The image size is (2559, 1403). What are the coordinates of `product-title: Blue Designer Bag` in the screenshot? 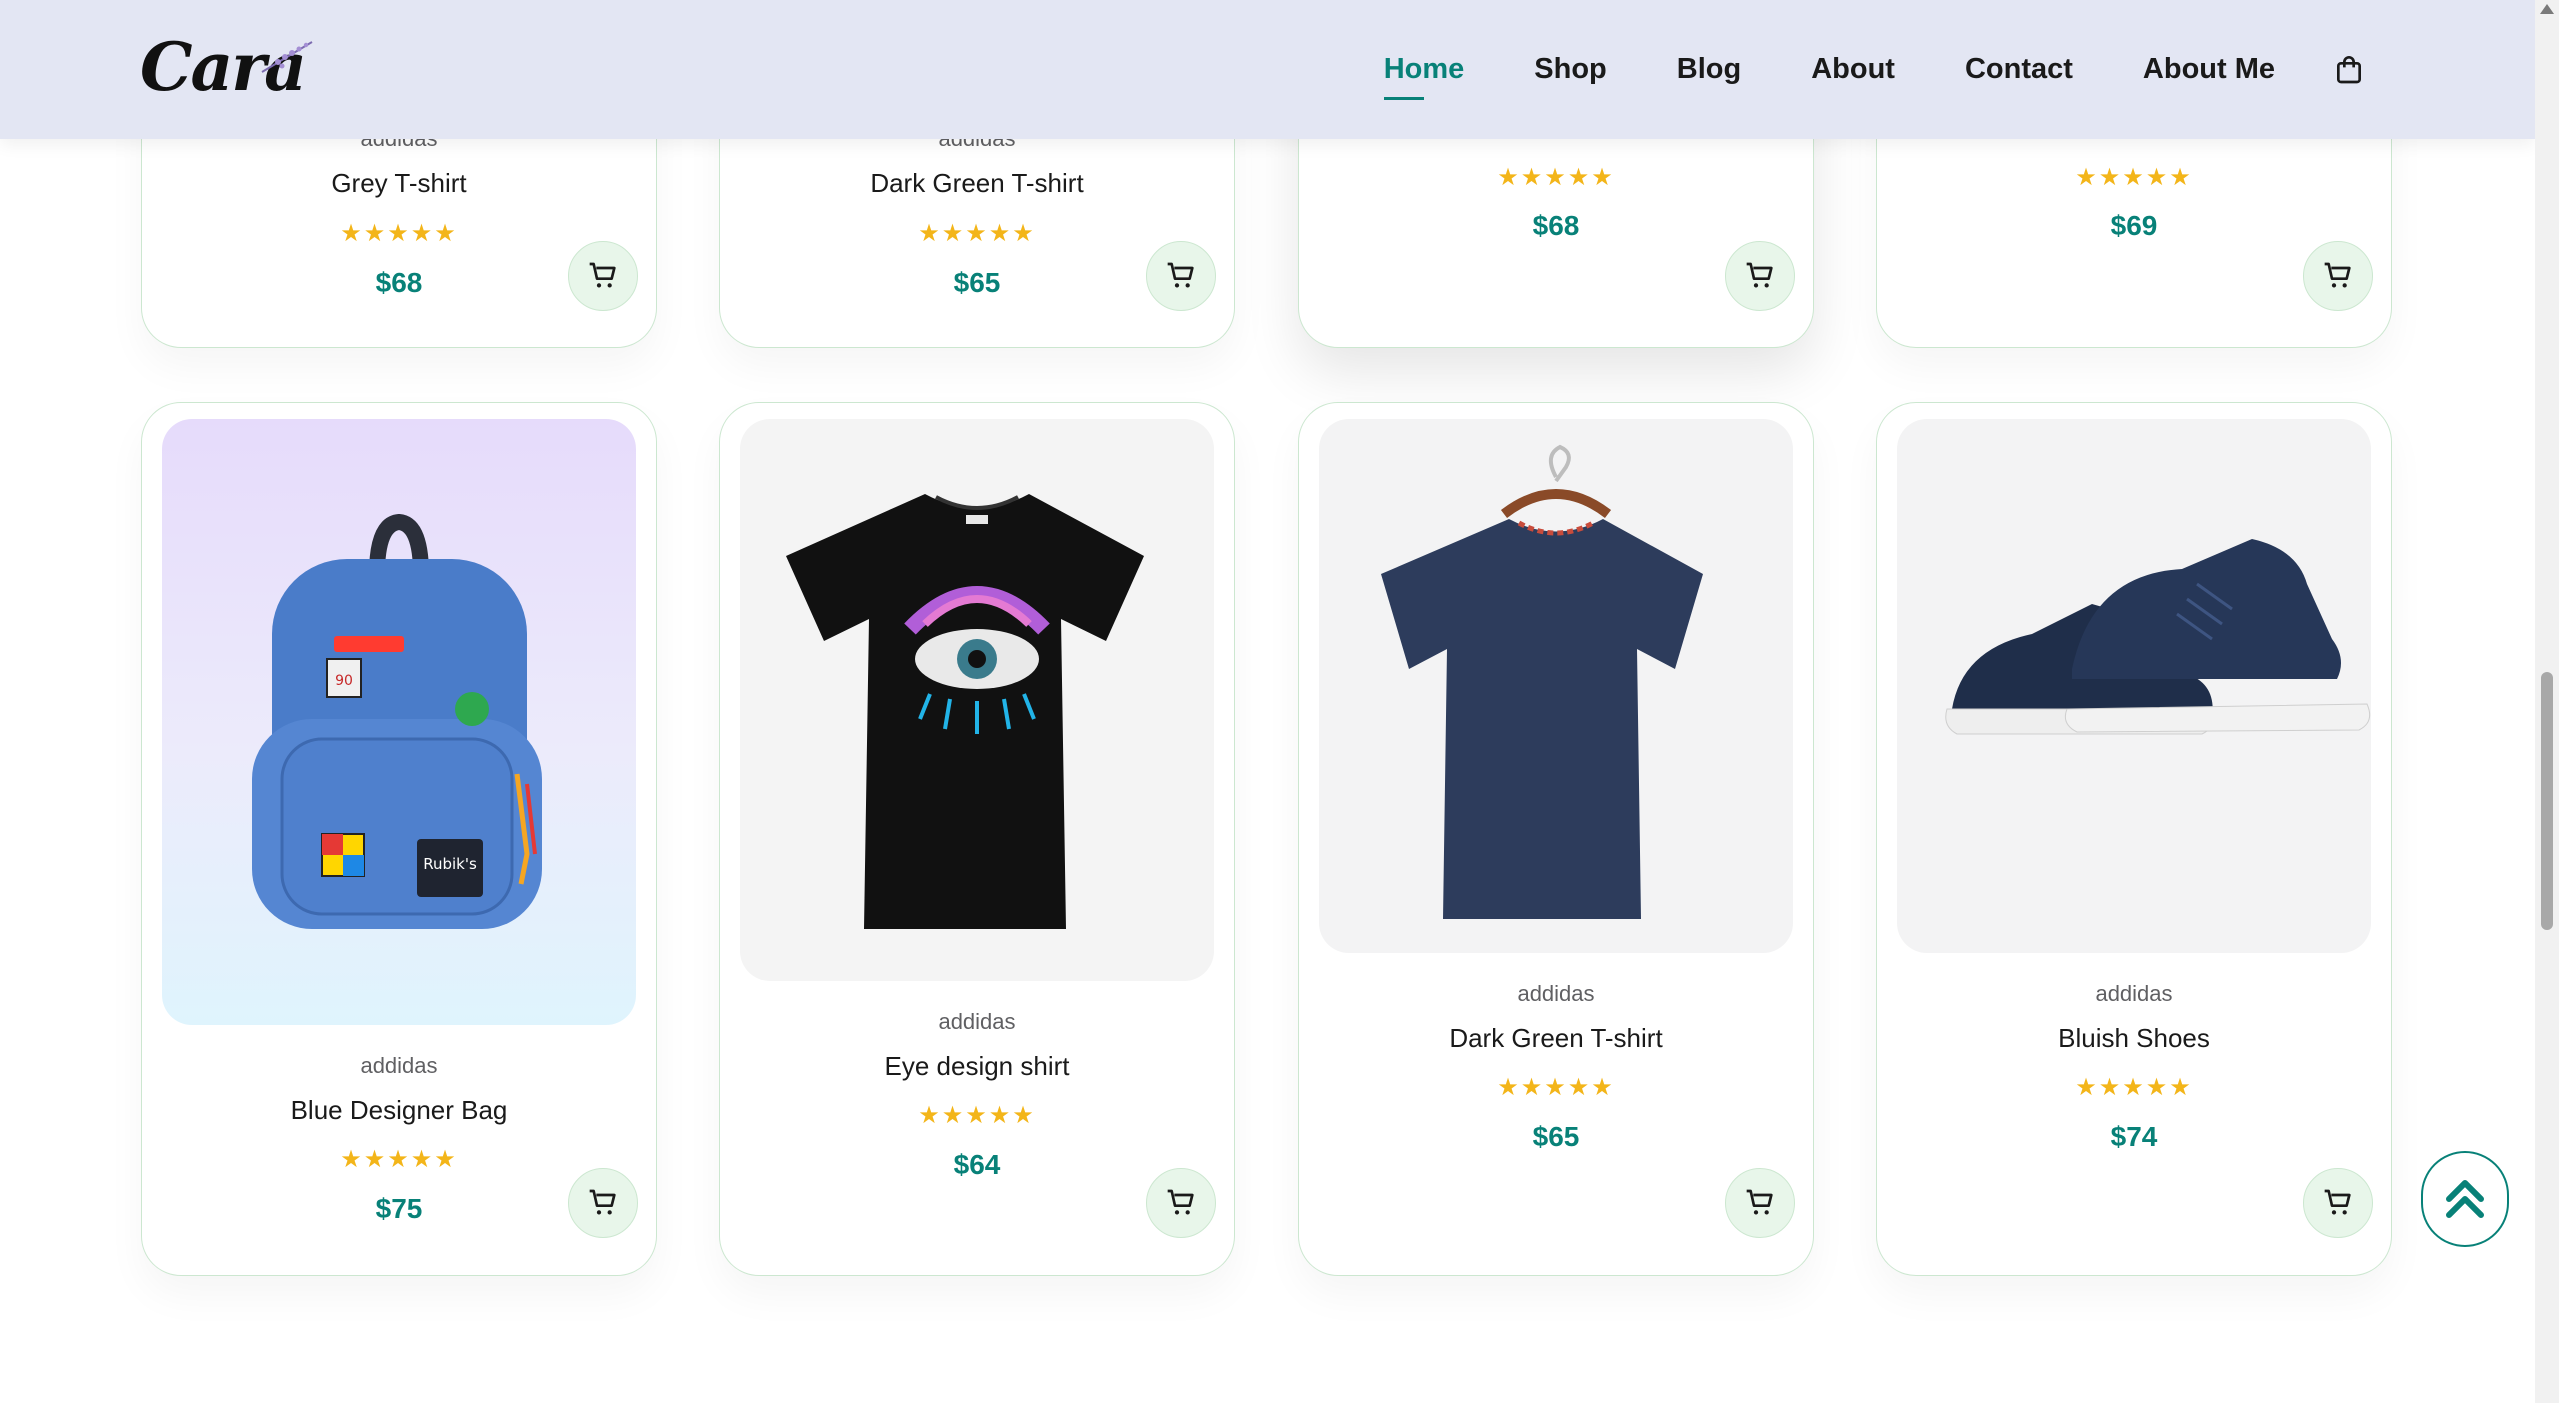 It's located at (399, 1110).